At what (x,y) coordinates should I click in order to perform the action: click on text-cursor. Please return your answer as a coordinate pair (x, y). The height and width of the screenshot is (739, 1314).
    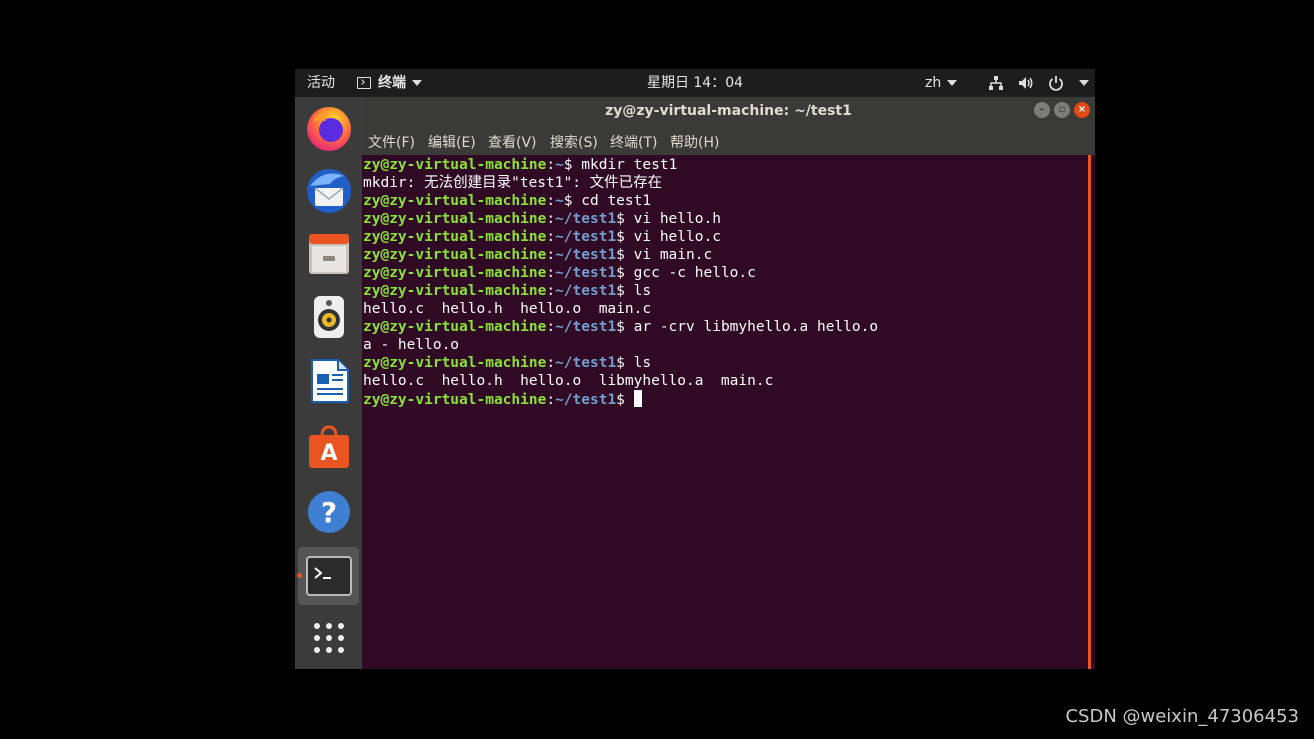
    Looking at the image, I should click on (637, 398).